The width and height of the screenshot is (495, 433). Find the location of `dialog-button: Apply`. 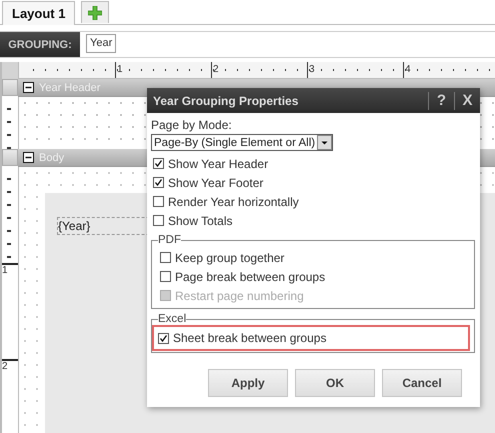

dialog-button: Apply is located at coordinates (248, 383).